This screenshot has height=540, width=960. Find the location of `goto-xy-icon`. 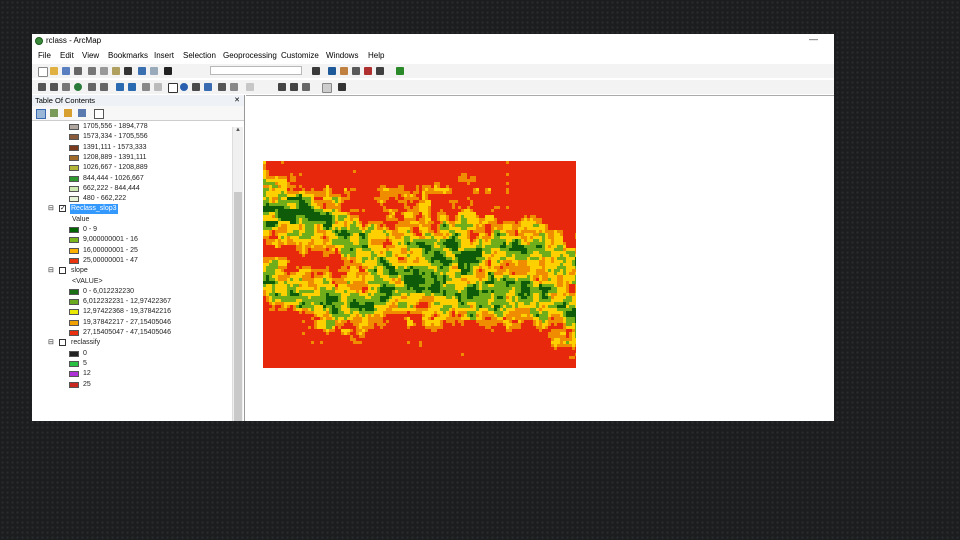

goto-xy-icon is located at coordinates (222, 87).